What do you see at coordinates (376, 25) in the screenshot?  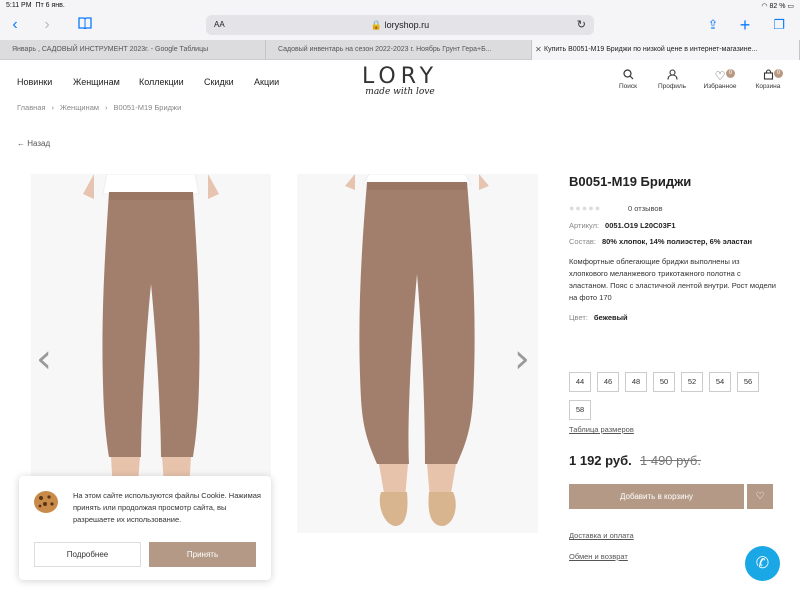 I see `lock-icon: 🔒` at bounding box center [376, 25].